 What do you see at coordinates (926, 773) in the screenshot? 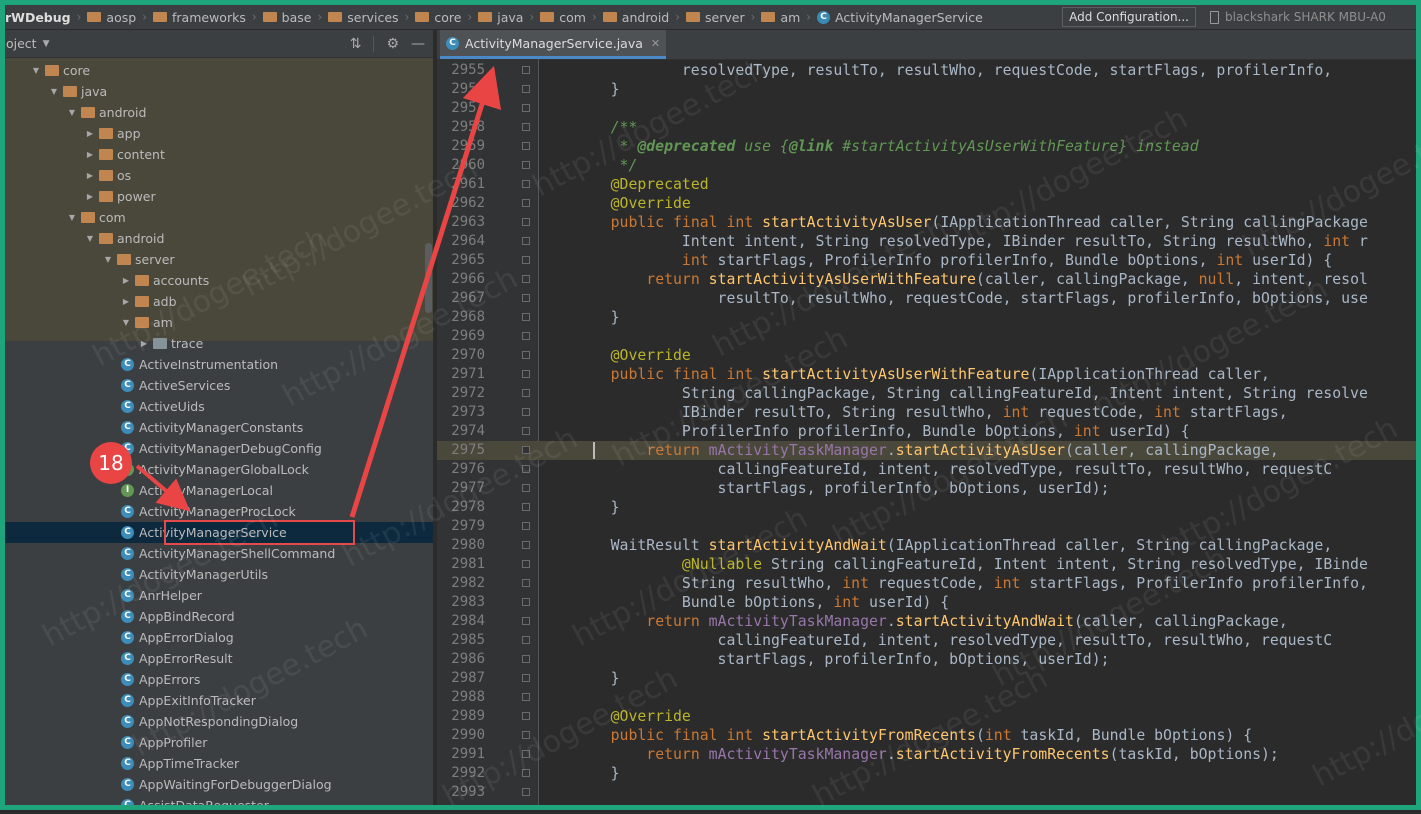
I see `code-line: 2992 }` at bounding box center [926, 773].